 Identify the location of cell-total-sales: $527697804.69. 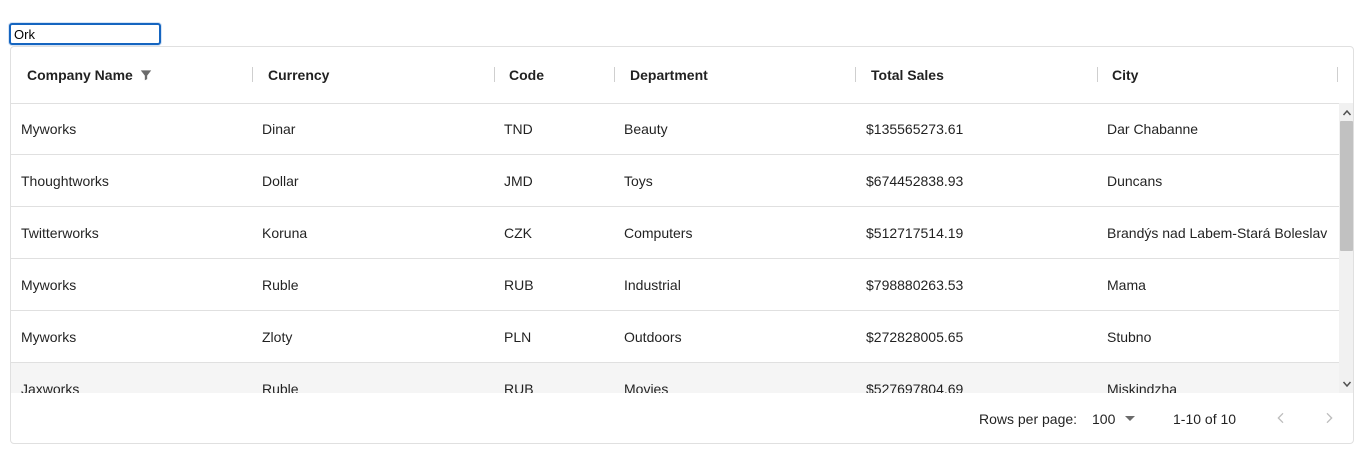
(915, 387).